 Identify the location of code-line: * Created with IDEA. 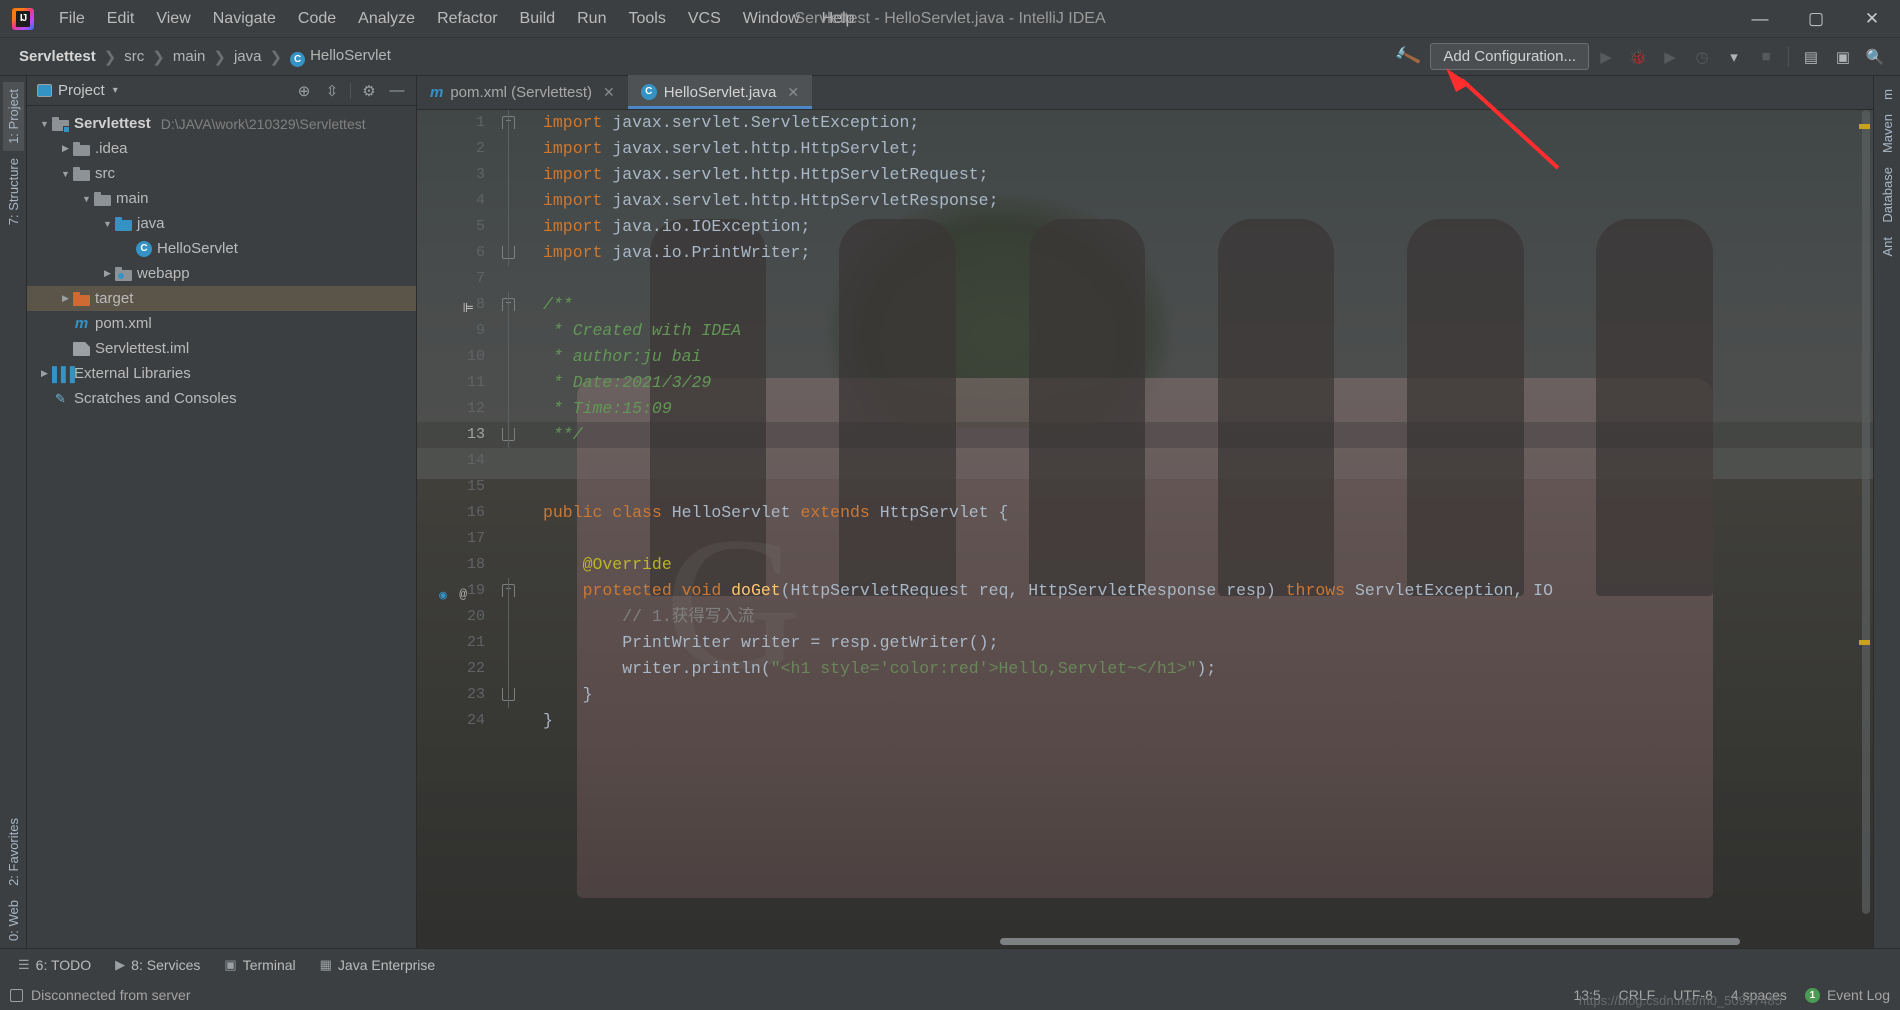
(1205, 331).